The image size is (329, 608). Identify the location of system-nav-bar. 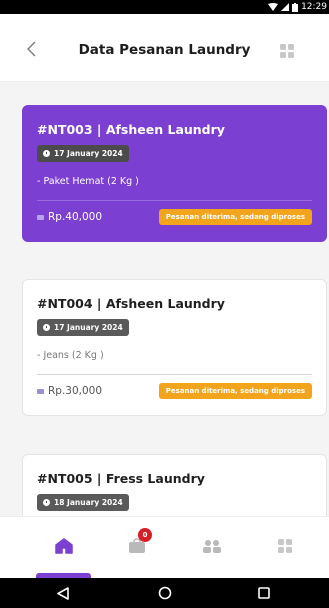
(164, 593).